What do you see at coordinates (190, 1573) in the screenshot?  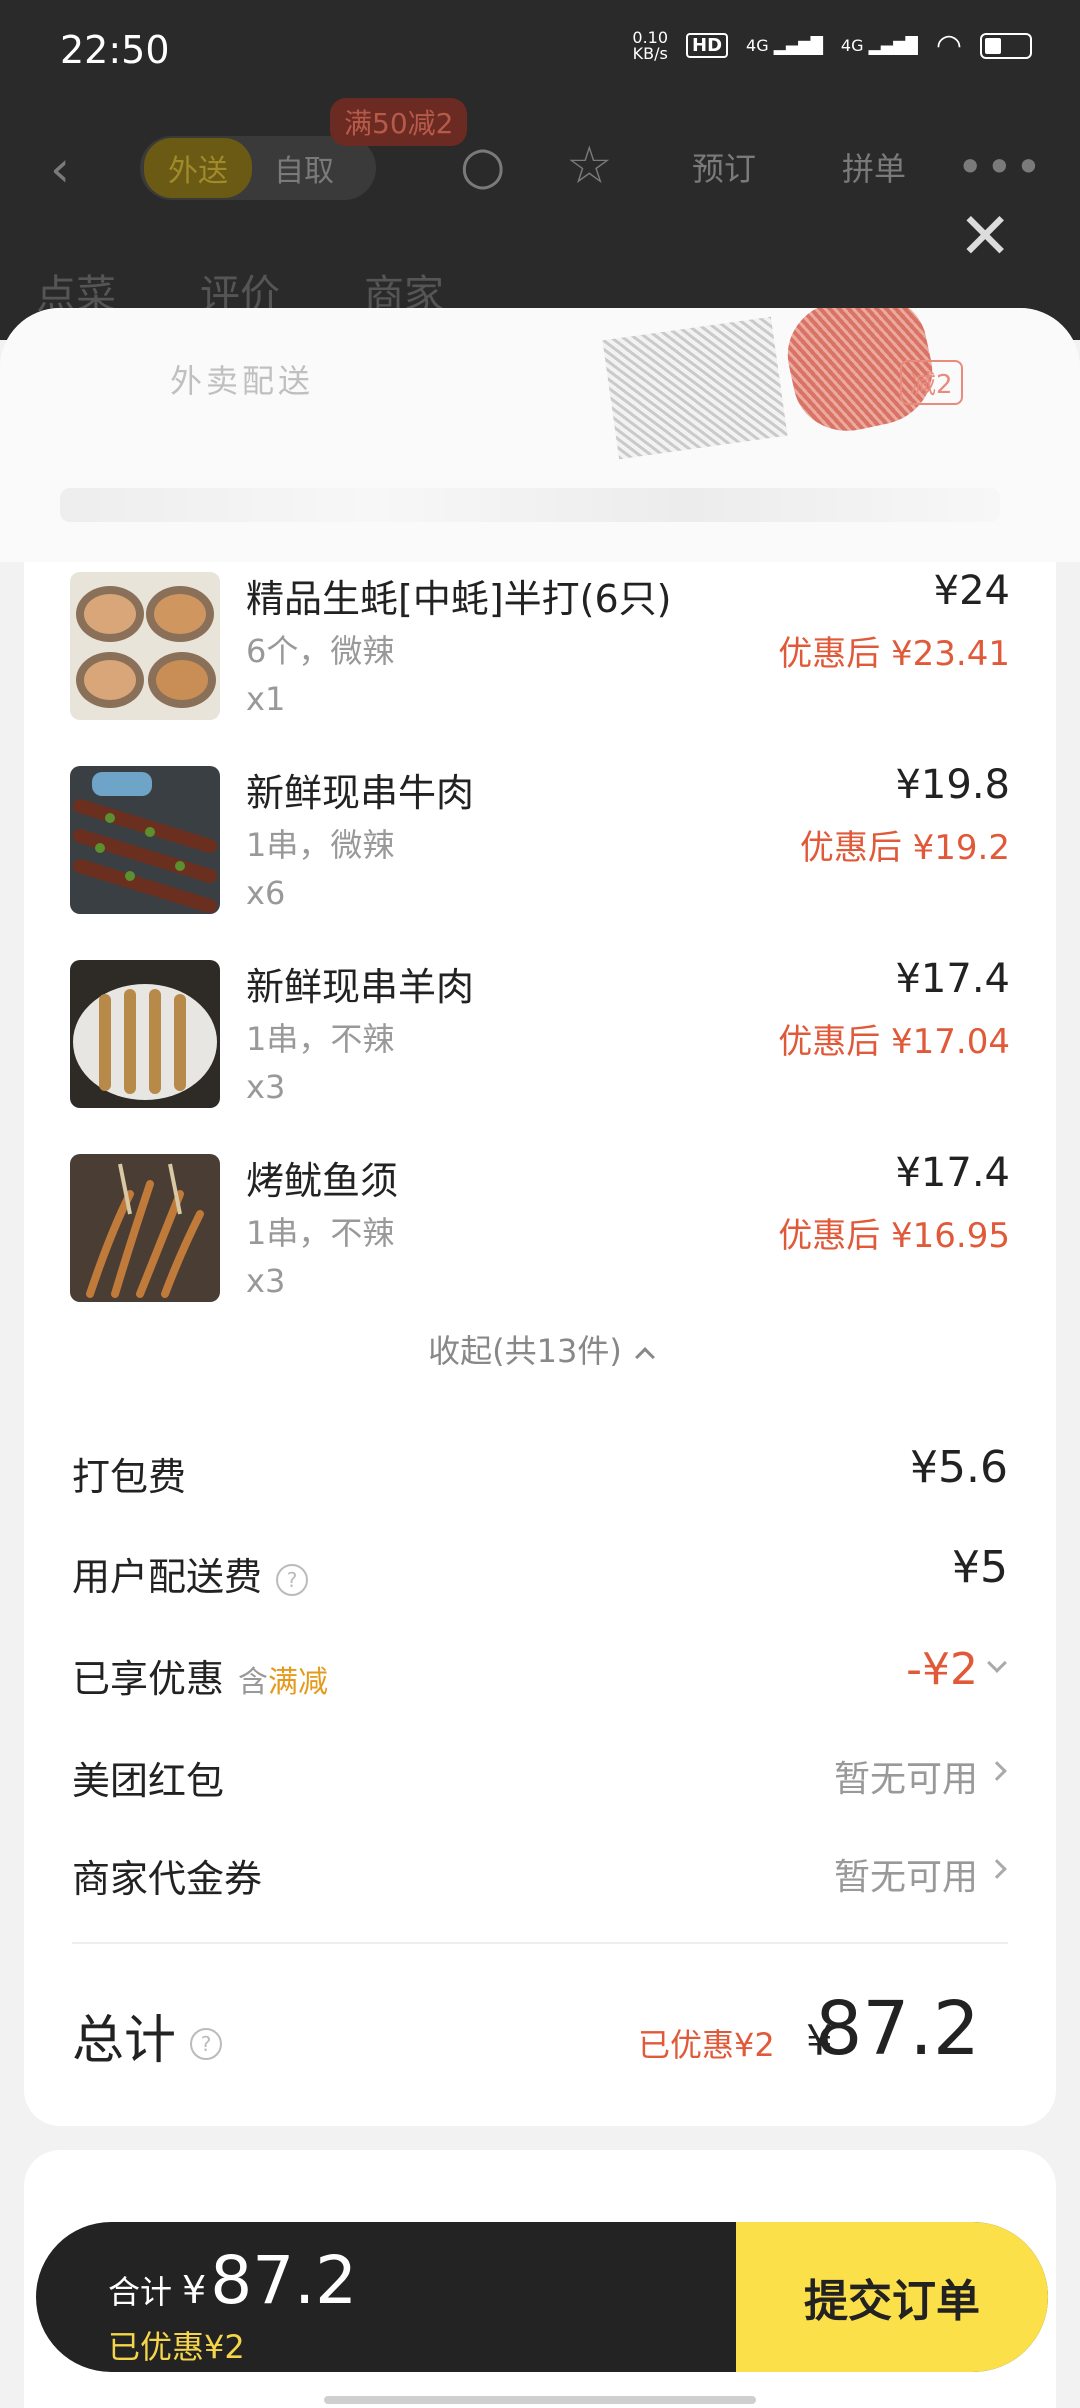 I see `delivery-fee-label: 用户配送费?` at bounding box center [190, 1573].